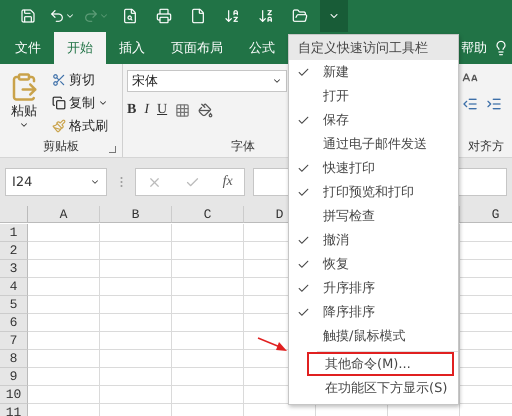  I want to click on menu-item: 恢复, so click(373, 264).